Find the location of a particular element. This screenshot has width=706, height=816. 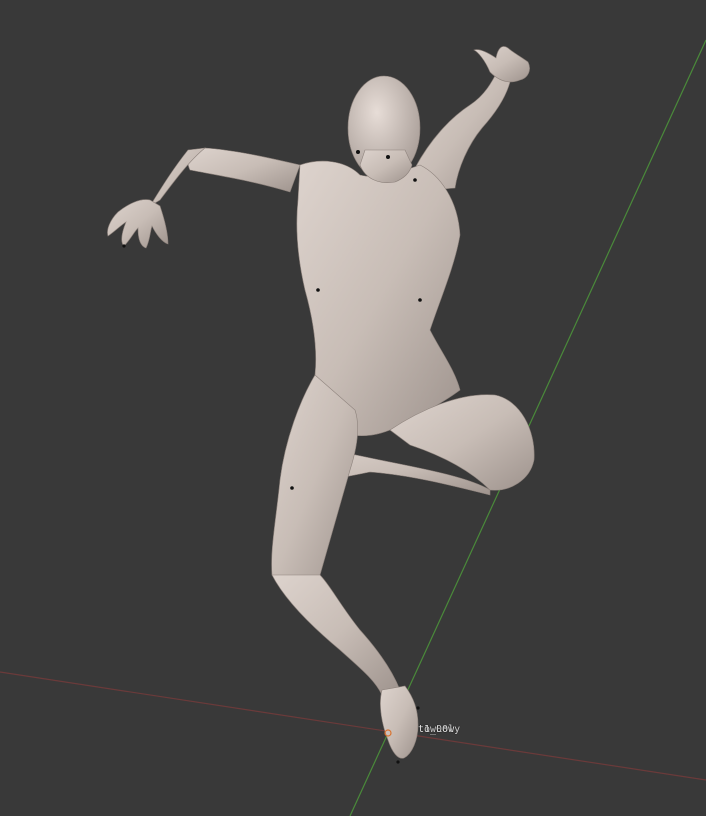

standing-foot is located at coordinates (399, 722).